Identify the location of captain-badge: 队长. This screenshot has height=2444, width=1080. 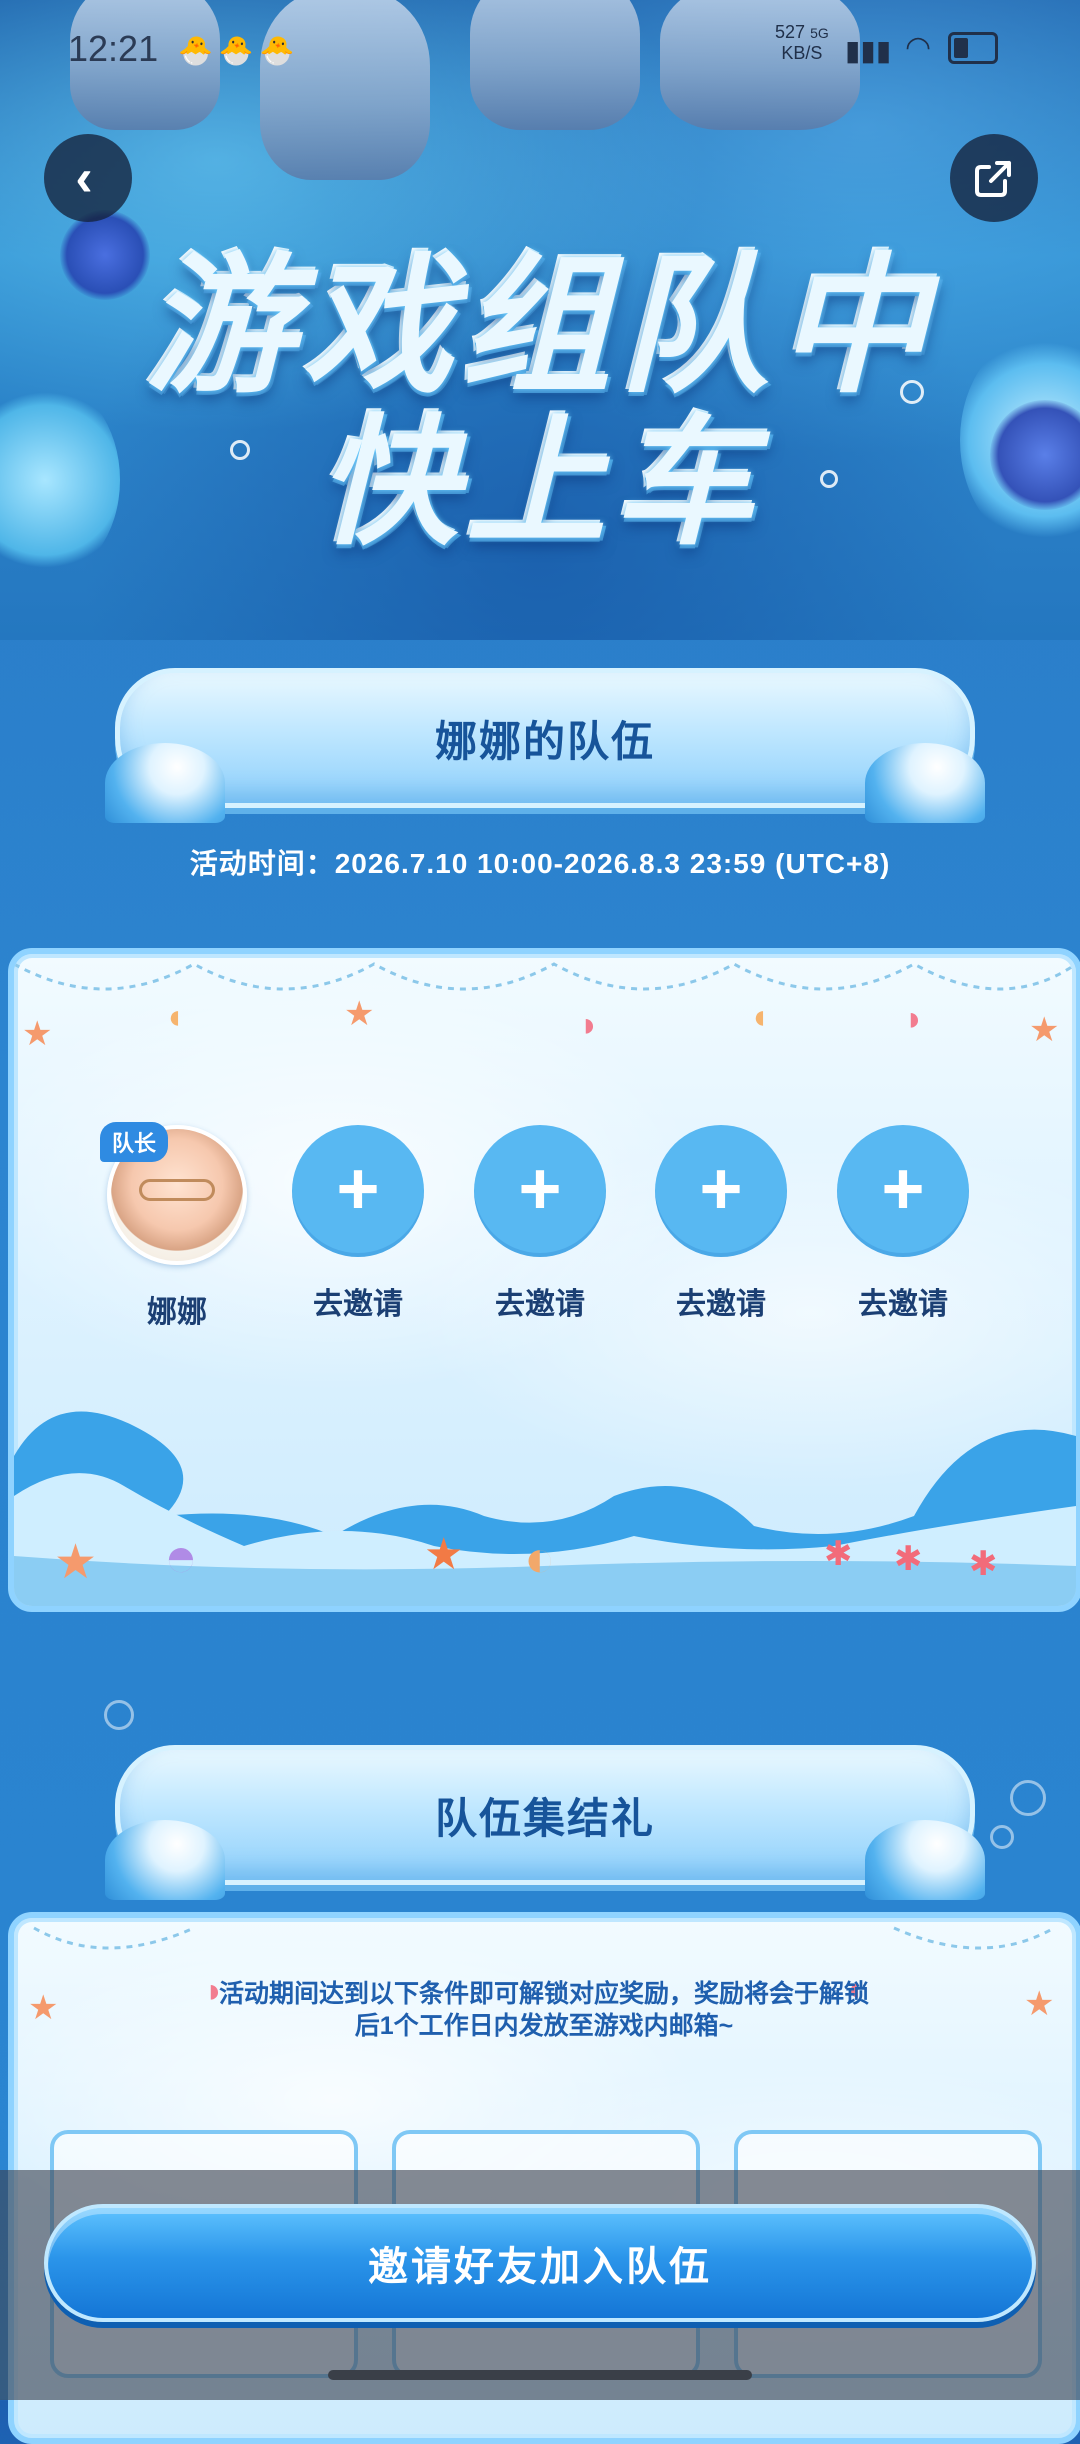
(134, 1142).